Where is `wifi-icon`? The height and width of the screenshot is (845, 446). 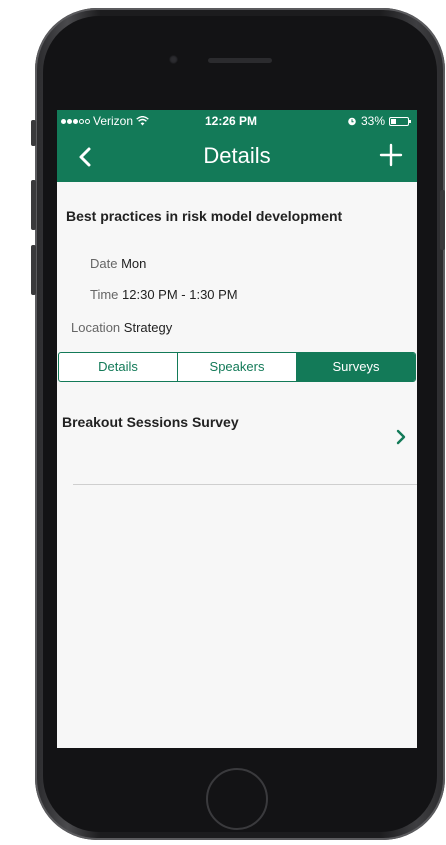
wifi-icon is located at coordinates (142, 121).